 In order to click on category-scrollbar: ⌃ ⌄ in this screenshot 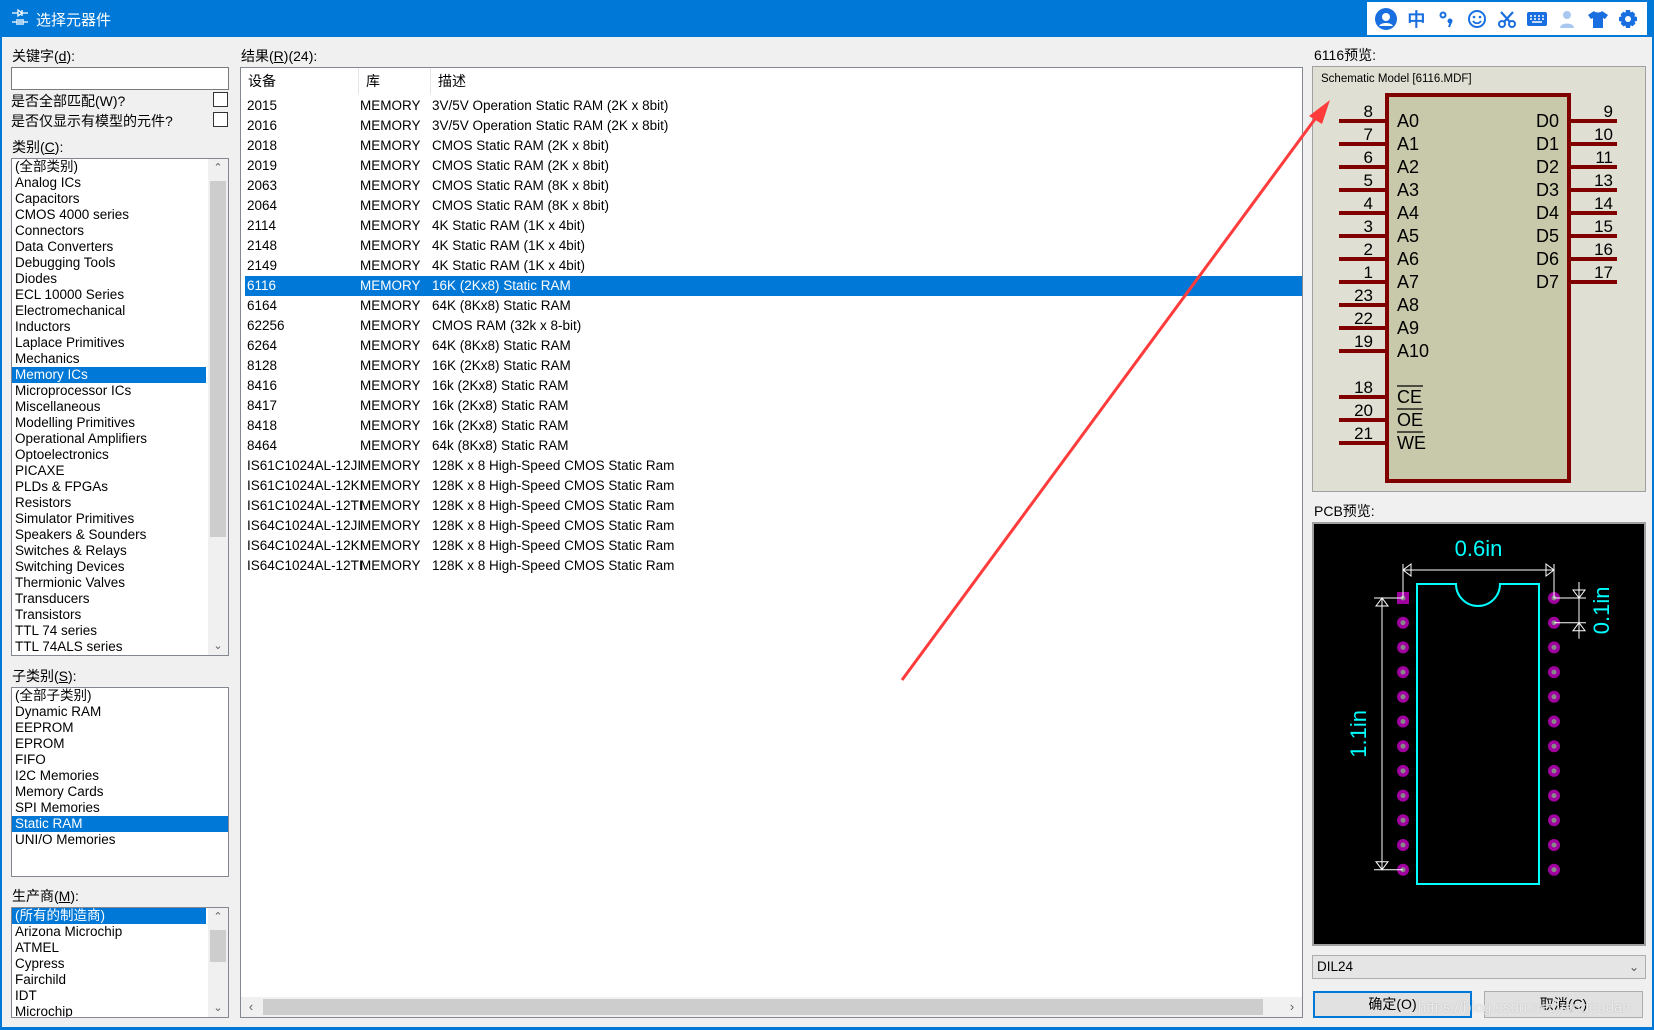, I will do `click(218, 407)`.